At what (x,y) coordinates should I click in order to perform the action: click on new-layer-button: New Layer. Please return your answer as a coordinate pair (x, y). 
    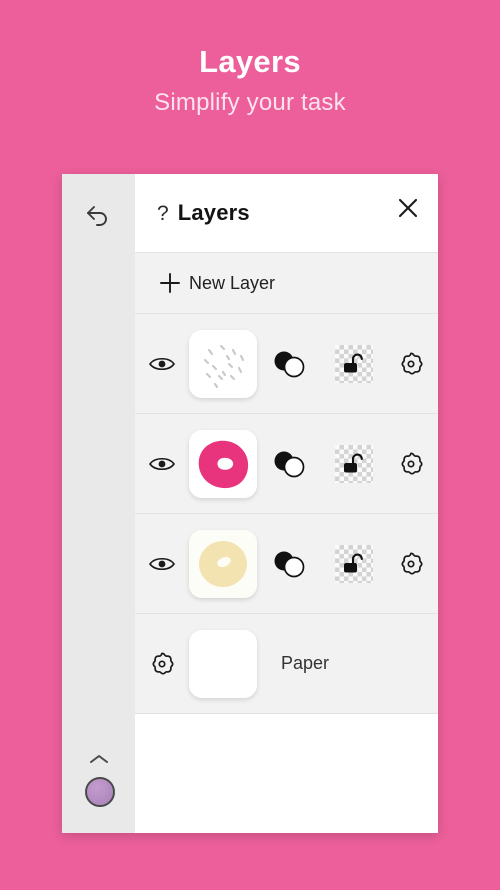
    Looking at the image, I should click on (286, 283).